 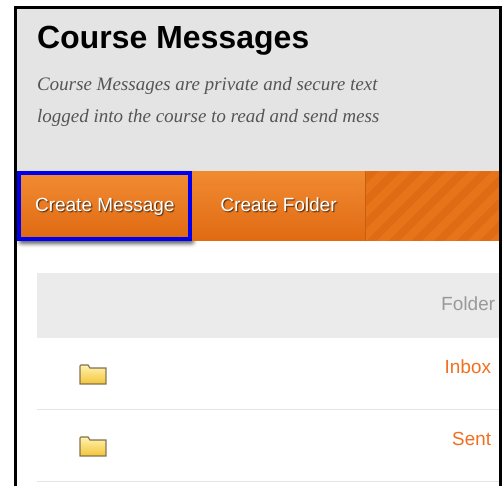 What do you see at coordinates (104, 206) in the screenshot?
I see `action-button: Create Message` at bounding box center [104, 206].